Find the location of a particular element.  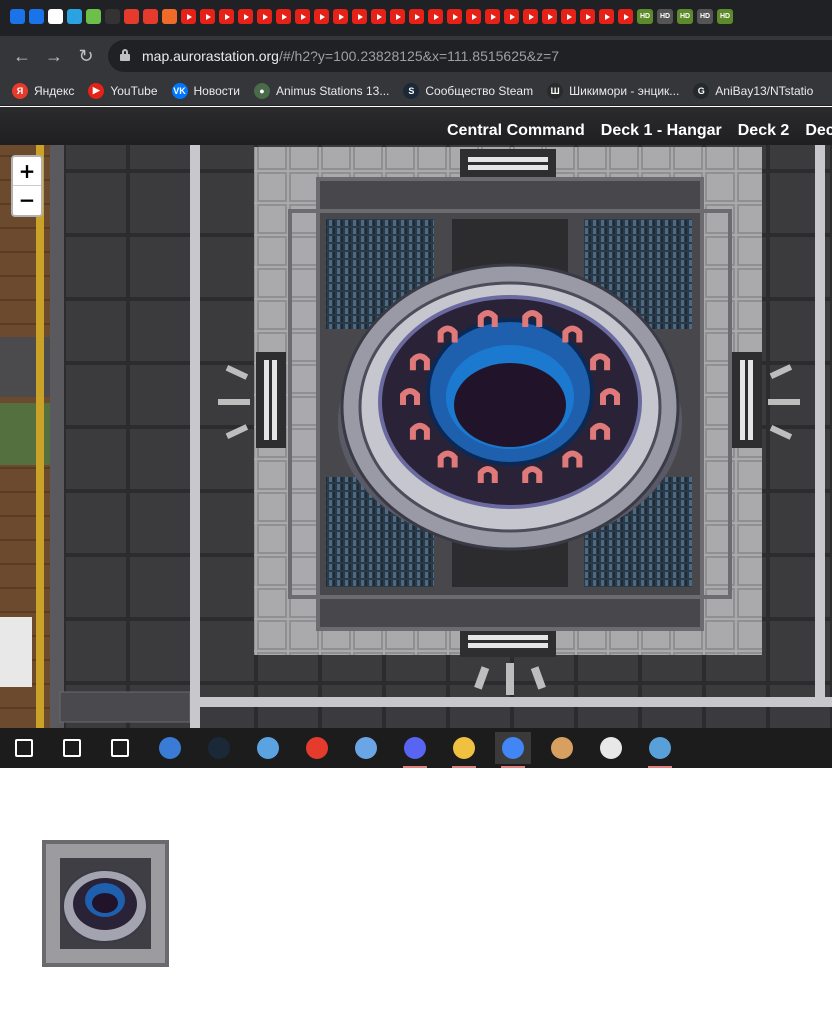

shikimori-icon: Ш is located at coordinates (555, 90).